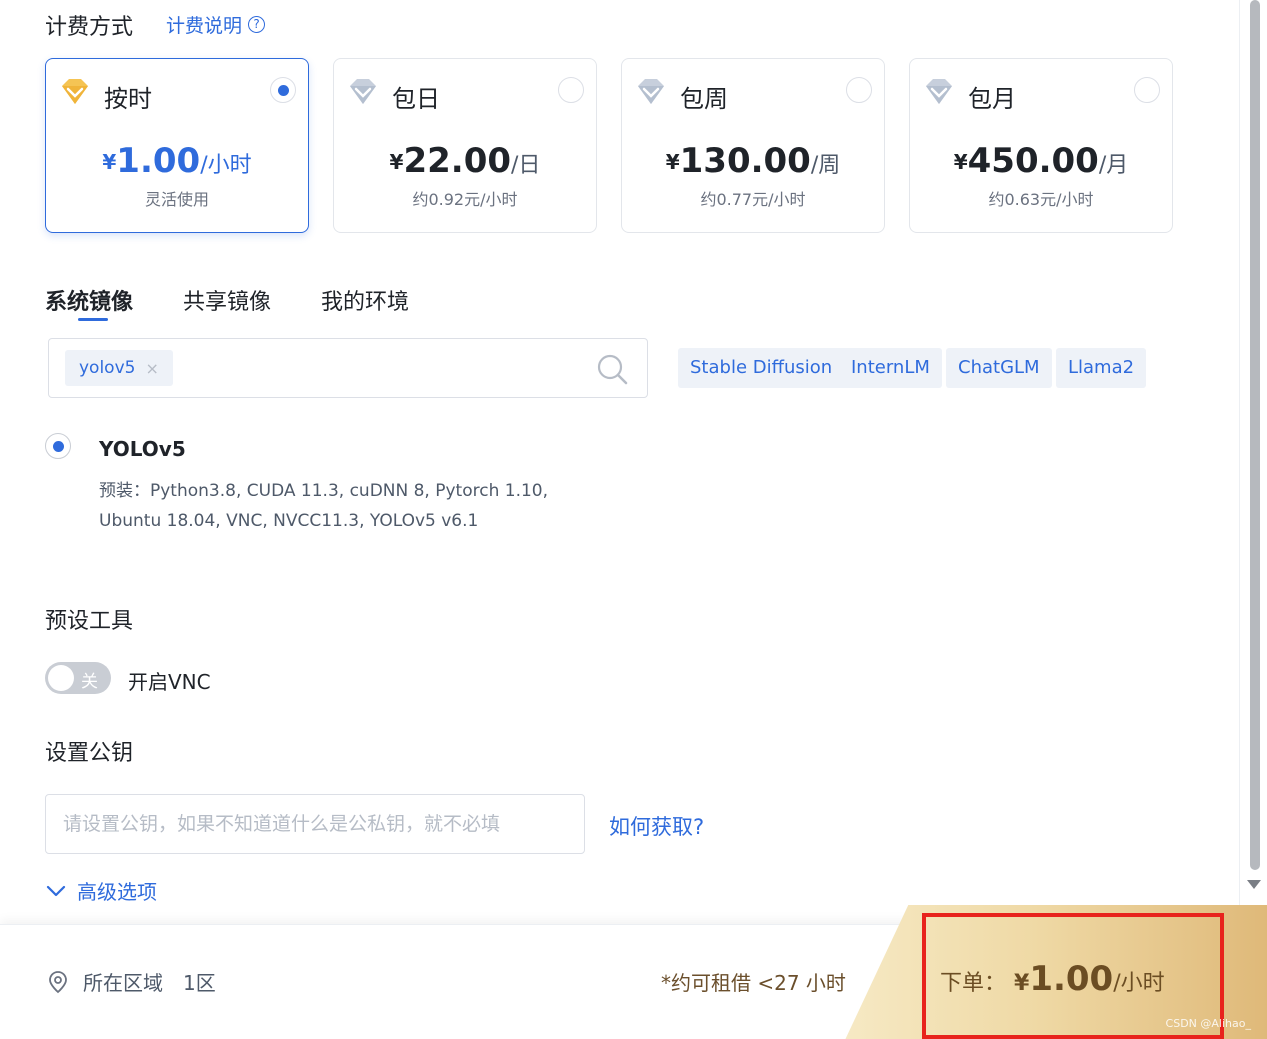 The image size is (1267, 1039). What do you see at coordinates (93, 319) in the screenshot?
I see `active-tab-indicator` at bounding box center [93, 319].